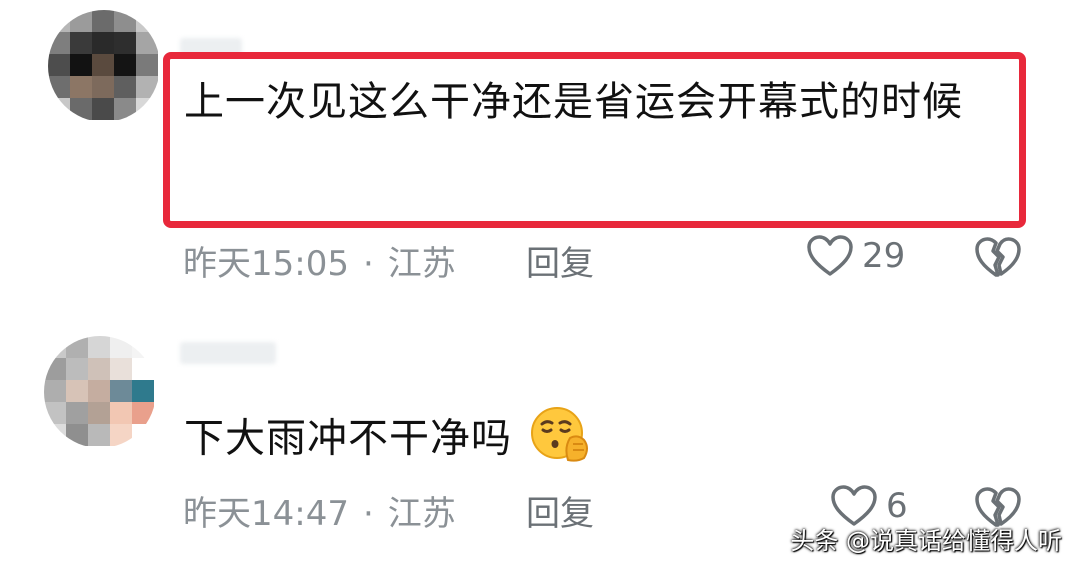  What do you see at coordinates (266, 264) in the screenshot?
I see `timestamp: 昨天15:05` at bounding box center [266, 264].